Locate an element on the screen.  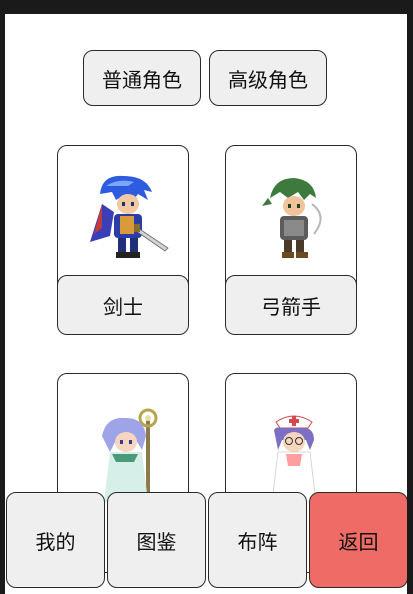
mage-sprite-icon is located at coordinates (130, 455).